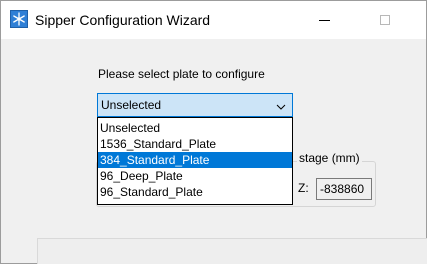 The width and height of the screenshot is (427, 264). Describe the element at coordinates (281, 107) in the screenshot. I see `chevron-down-icon` at that location.